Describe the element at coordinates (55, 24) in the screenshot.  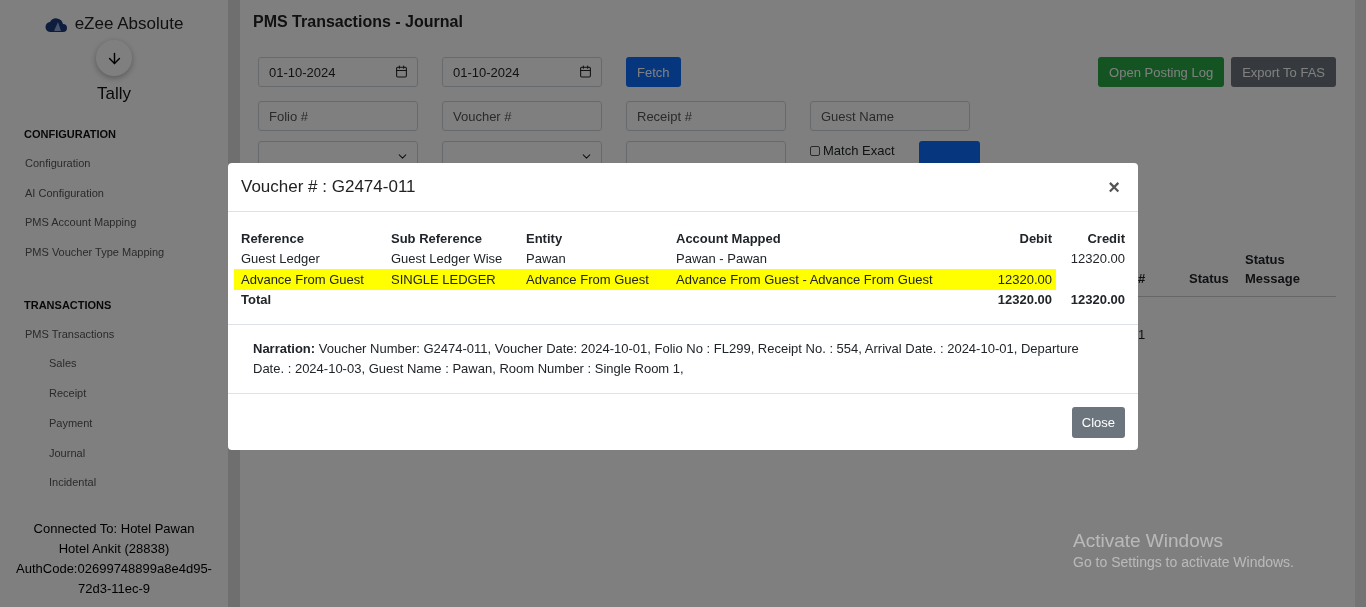
I see `cloud-logo-icon` at that location.